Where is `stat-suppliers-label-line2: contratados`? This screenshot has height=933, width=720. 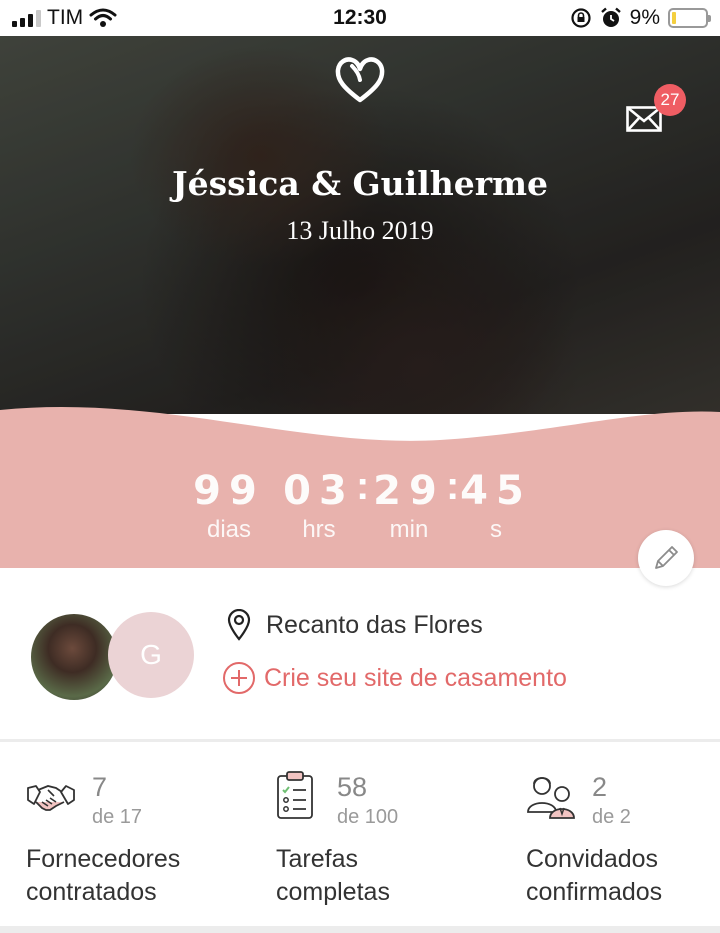
stat-suppliers-label-line2: contratados is located at coordinates (91, 892).